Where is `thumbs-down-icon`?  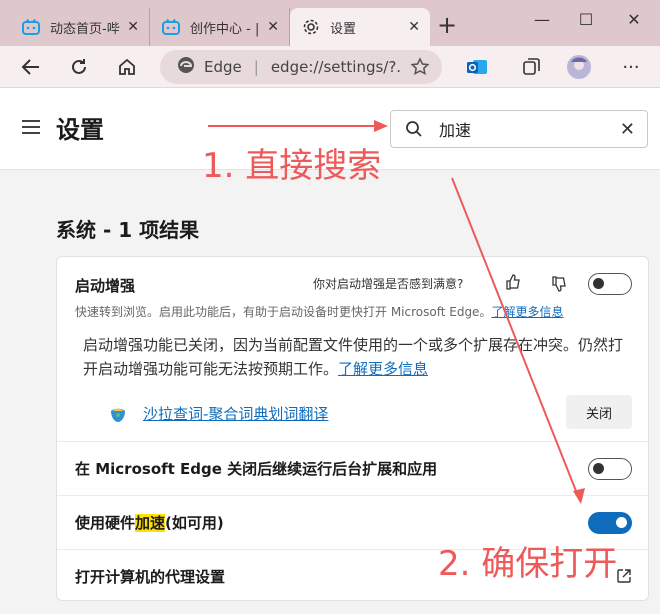 thumbs-down-icon is located at coordinates (559, 286).